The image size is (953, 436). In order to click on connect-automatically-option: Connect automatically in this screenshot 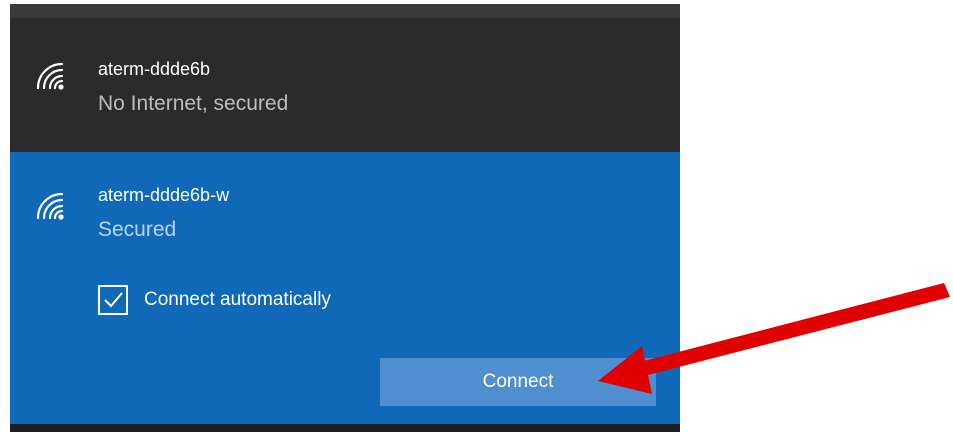, I will do `click(214, 300)`.